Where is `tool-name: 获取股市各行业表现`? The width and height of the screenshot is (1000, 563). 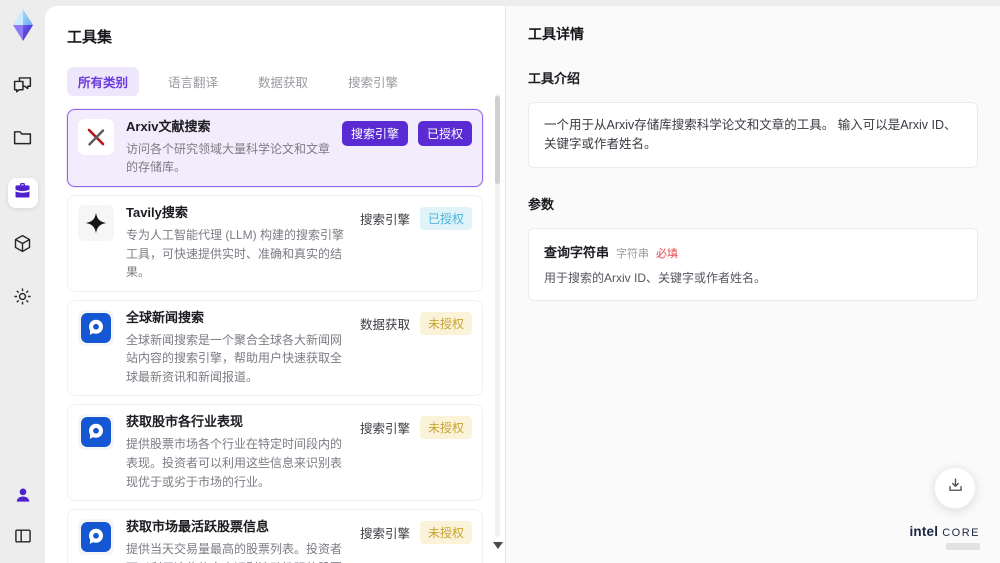
tool-name: 获取股市各行业表现 is located at coordinates (185, 422).